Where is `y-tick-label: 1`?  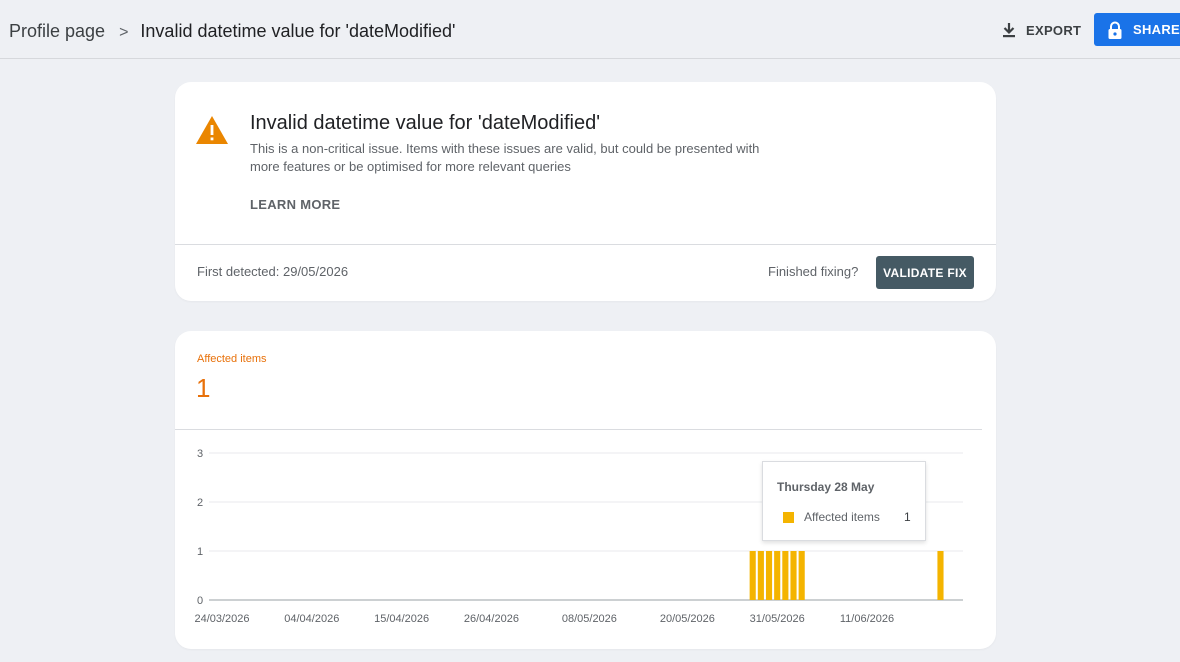
y-tick-label: 1 is located at coordinates (200, 552).